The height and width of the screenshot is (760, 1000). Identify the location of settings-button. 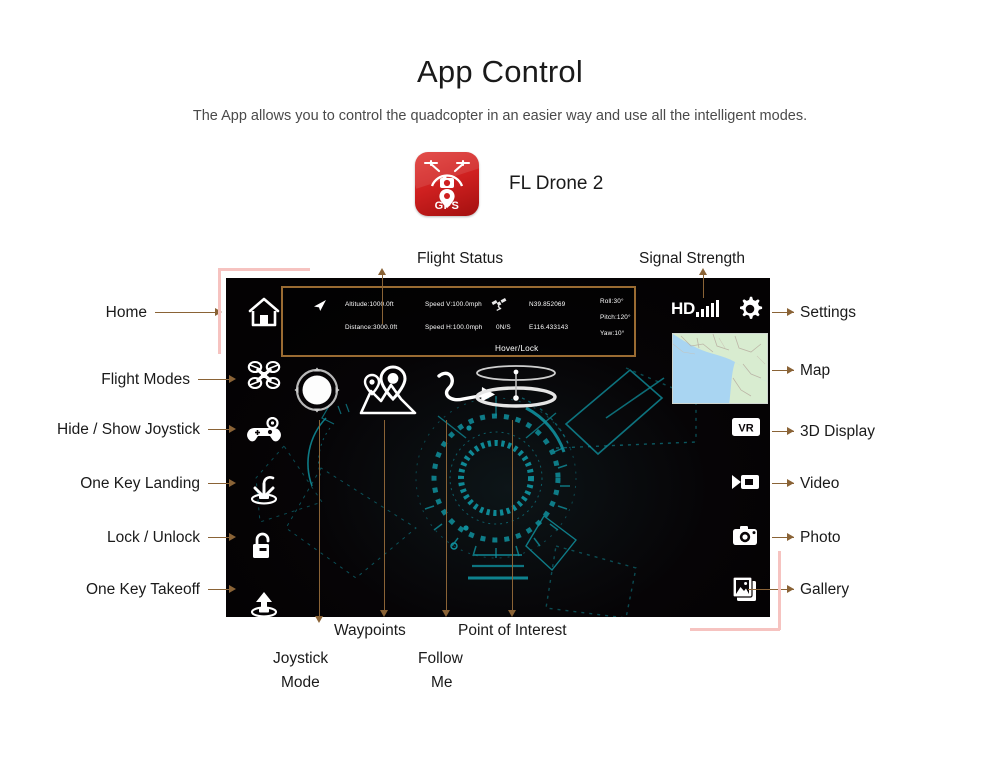
(750, 311).